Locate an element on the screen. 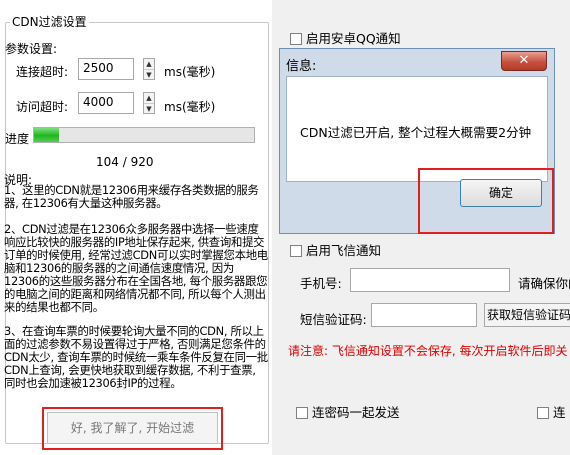 The width and height of the screenshot is (570, 455). sms-label: 短信验证码: is located at coordinates (333, 319).